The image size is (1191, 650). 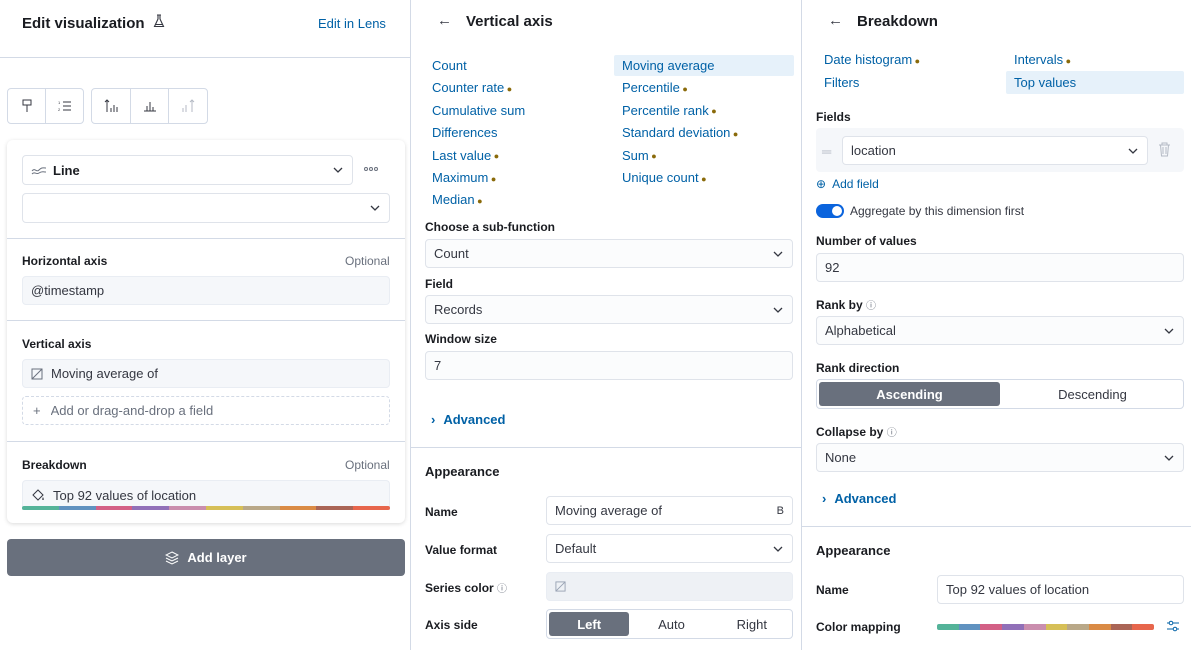 I want to click on name-input: Top 92 values of location, so click(x=1060, y=589).